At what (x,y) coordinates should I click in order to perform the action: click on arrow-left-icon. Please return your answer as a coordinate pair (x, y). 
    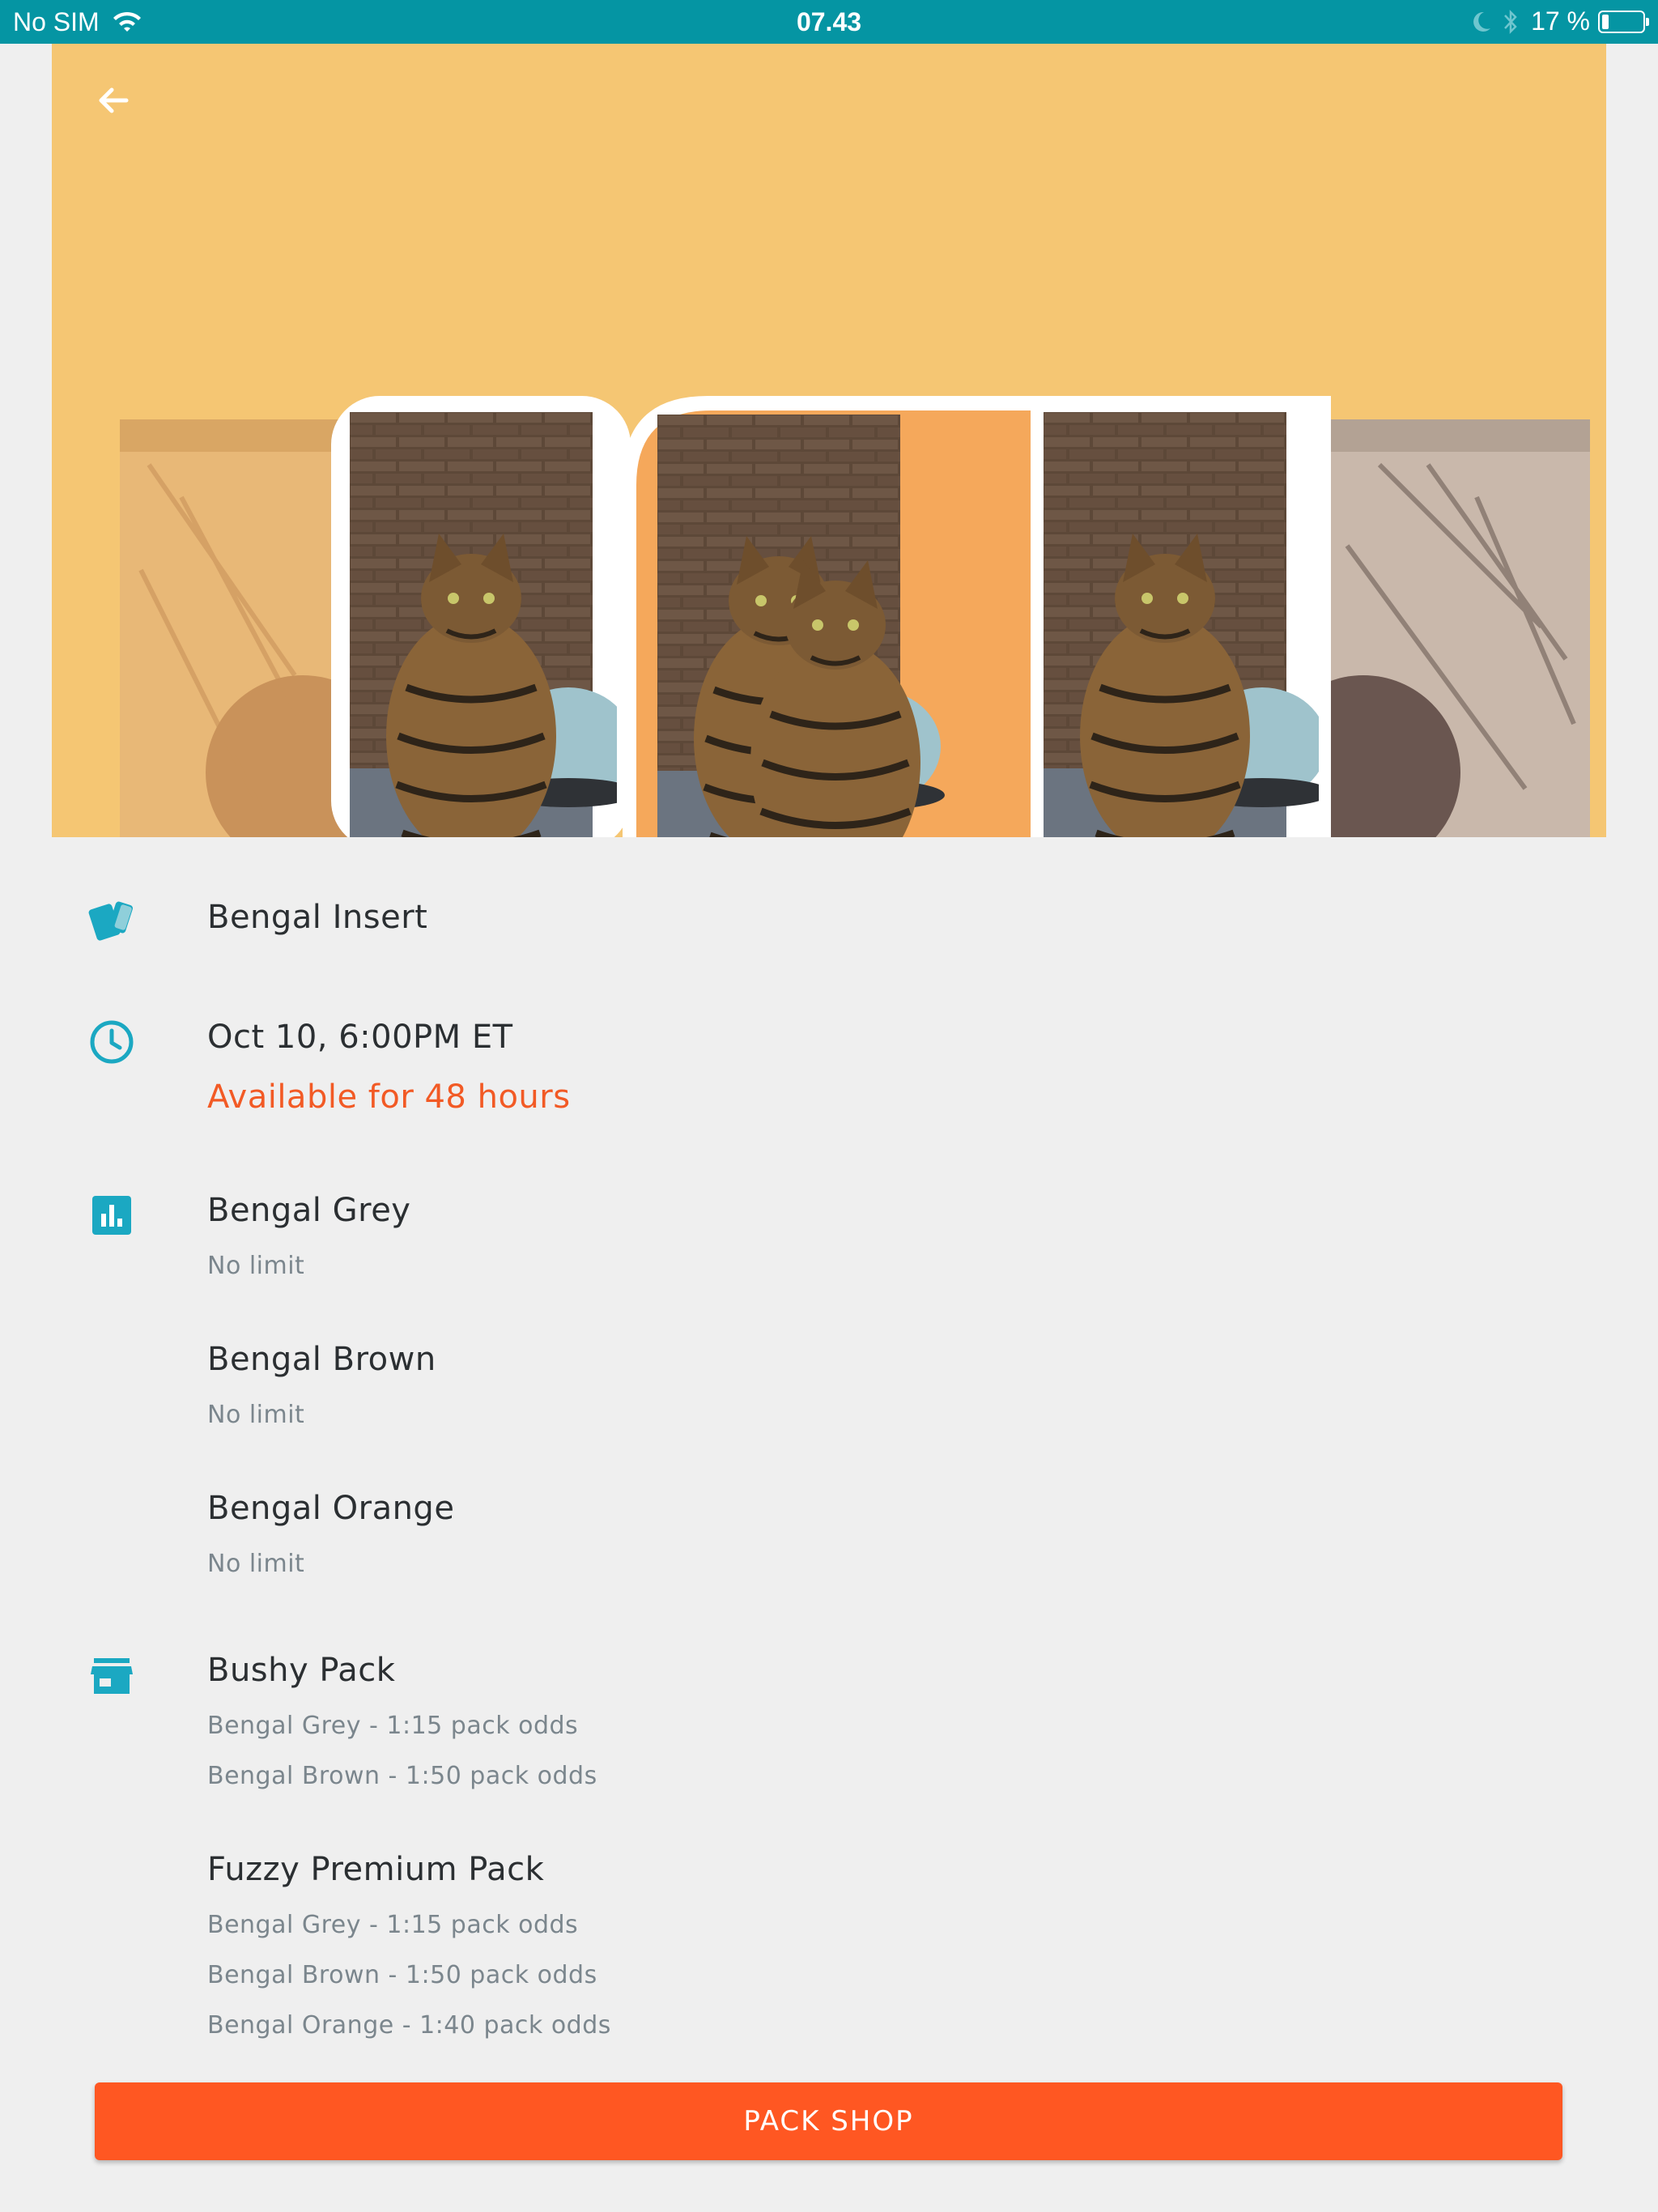
    Looking at the image, I should click on (114, 100).